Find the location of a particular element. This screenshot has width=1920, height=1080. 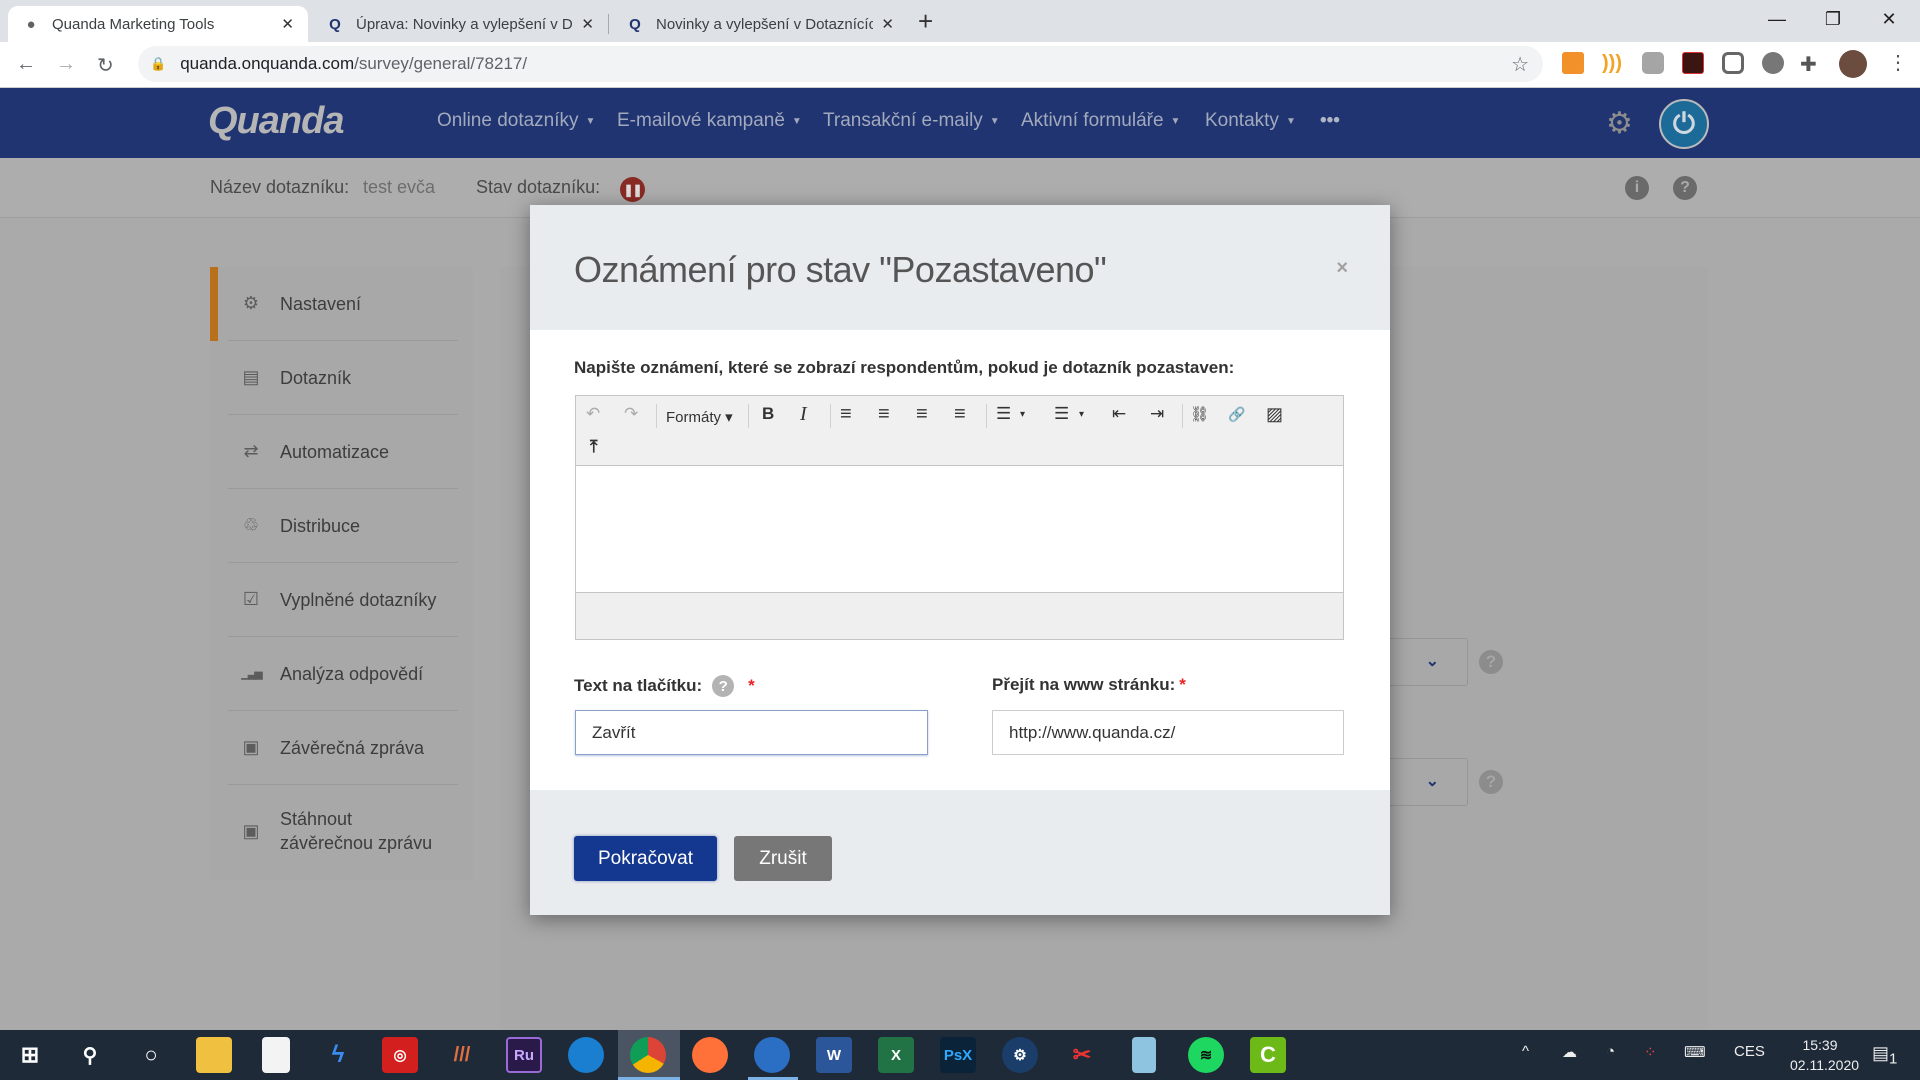

onedrive-icon: ☁ is located at coordinates (1569, 1052).